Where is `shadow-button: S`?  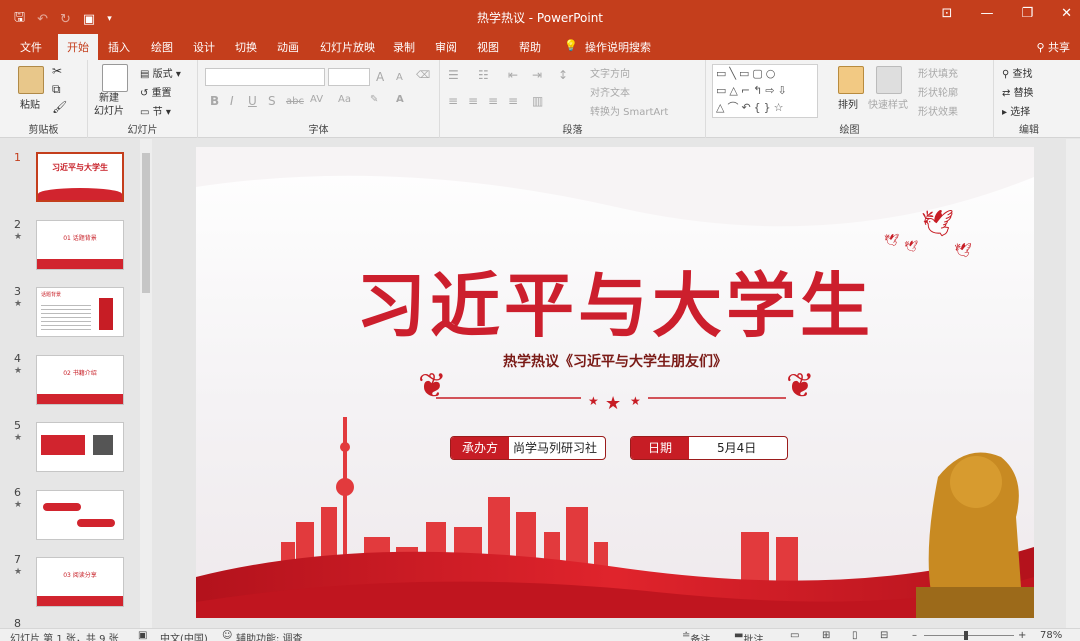
shadow-button: S is located at coordinates (272, 101).